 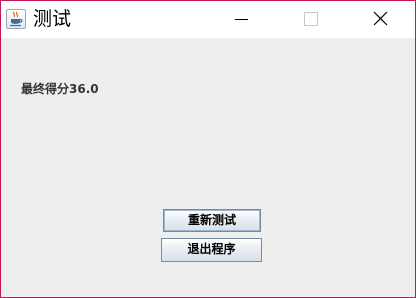 I want to click on window-title: 测试, so click(x=52, y=19).